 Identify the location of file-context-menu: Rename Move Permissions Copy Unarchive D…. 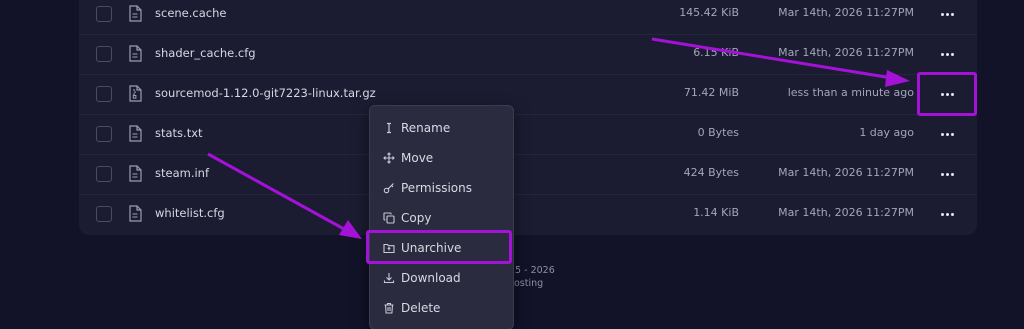
(441, 217).